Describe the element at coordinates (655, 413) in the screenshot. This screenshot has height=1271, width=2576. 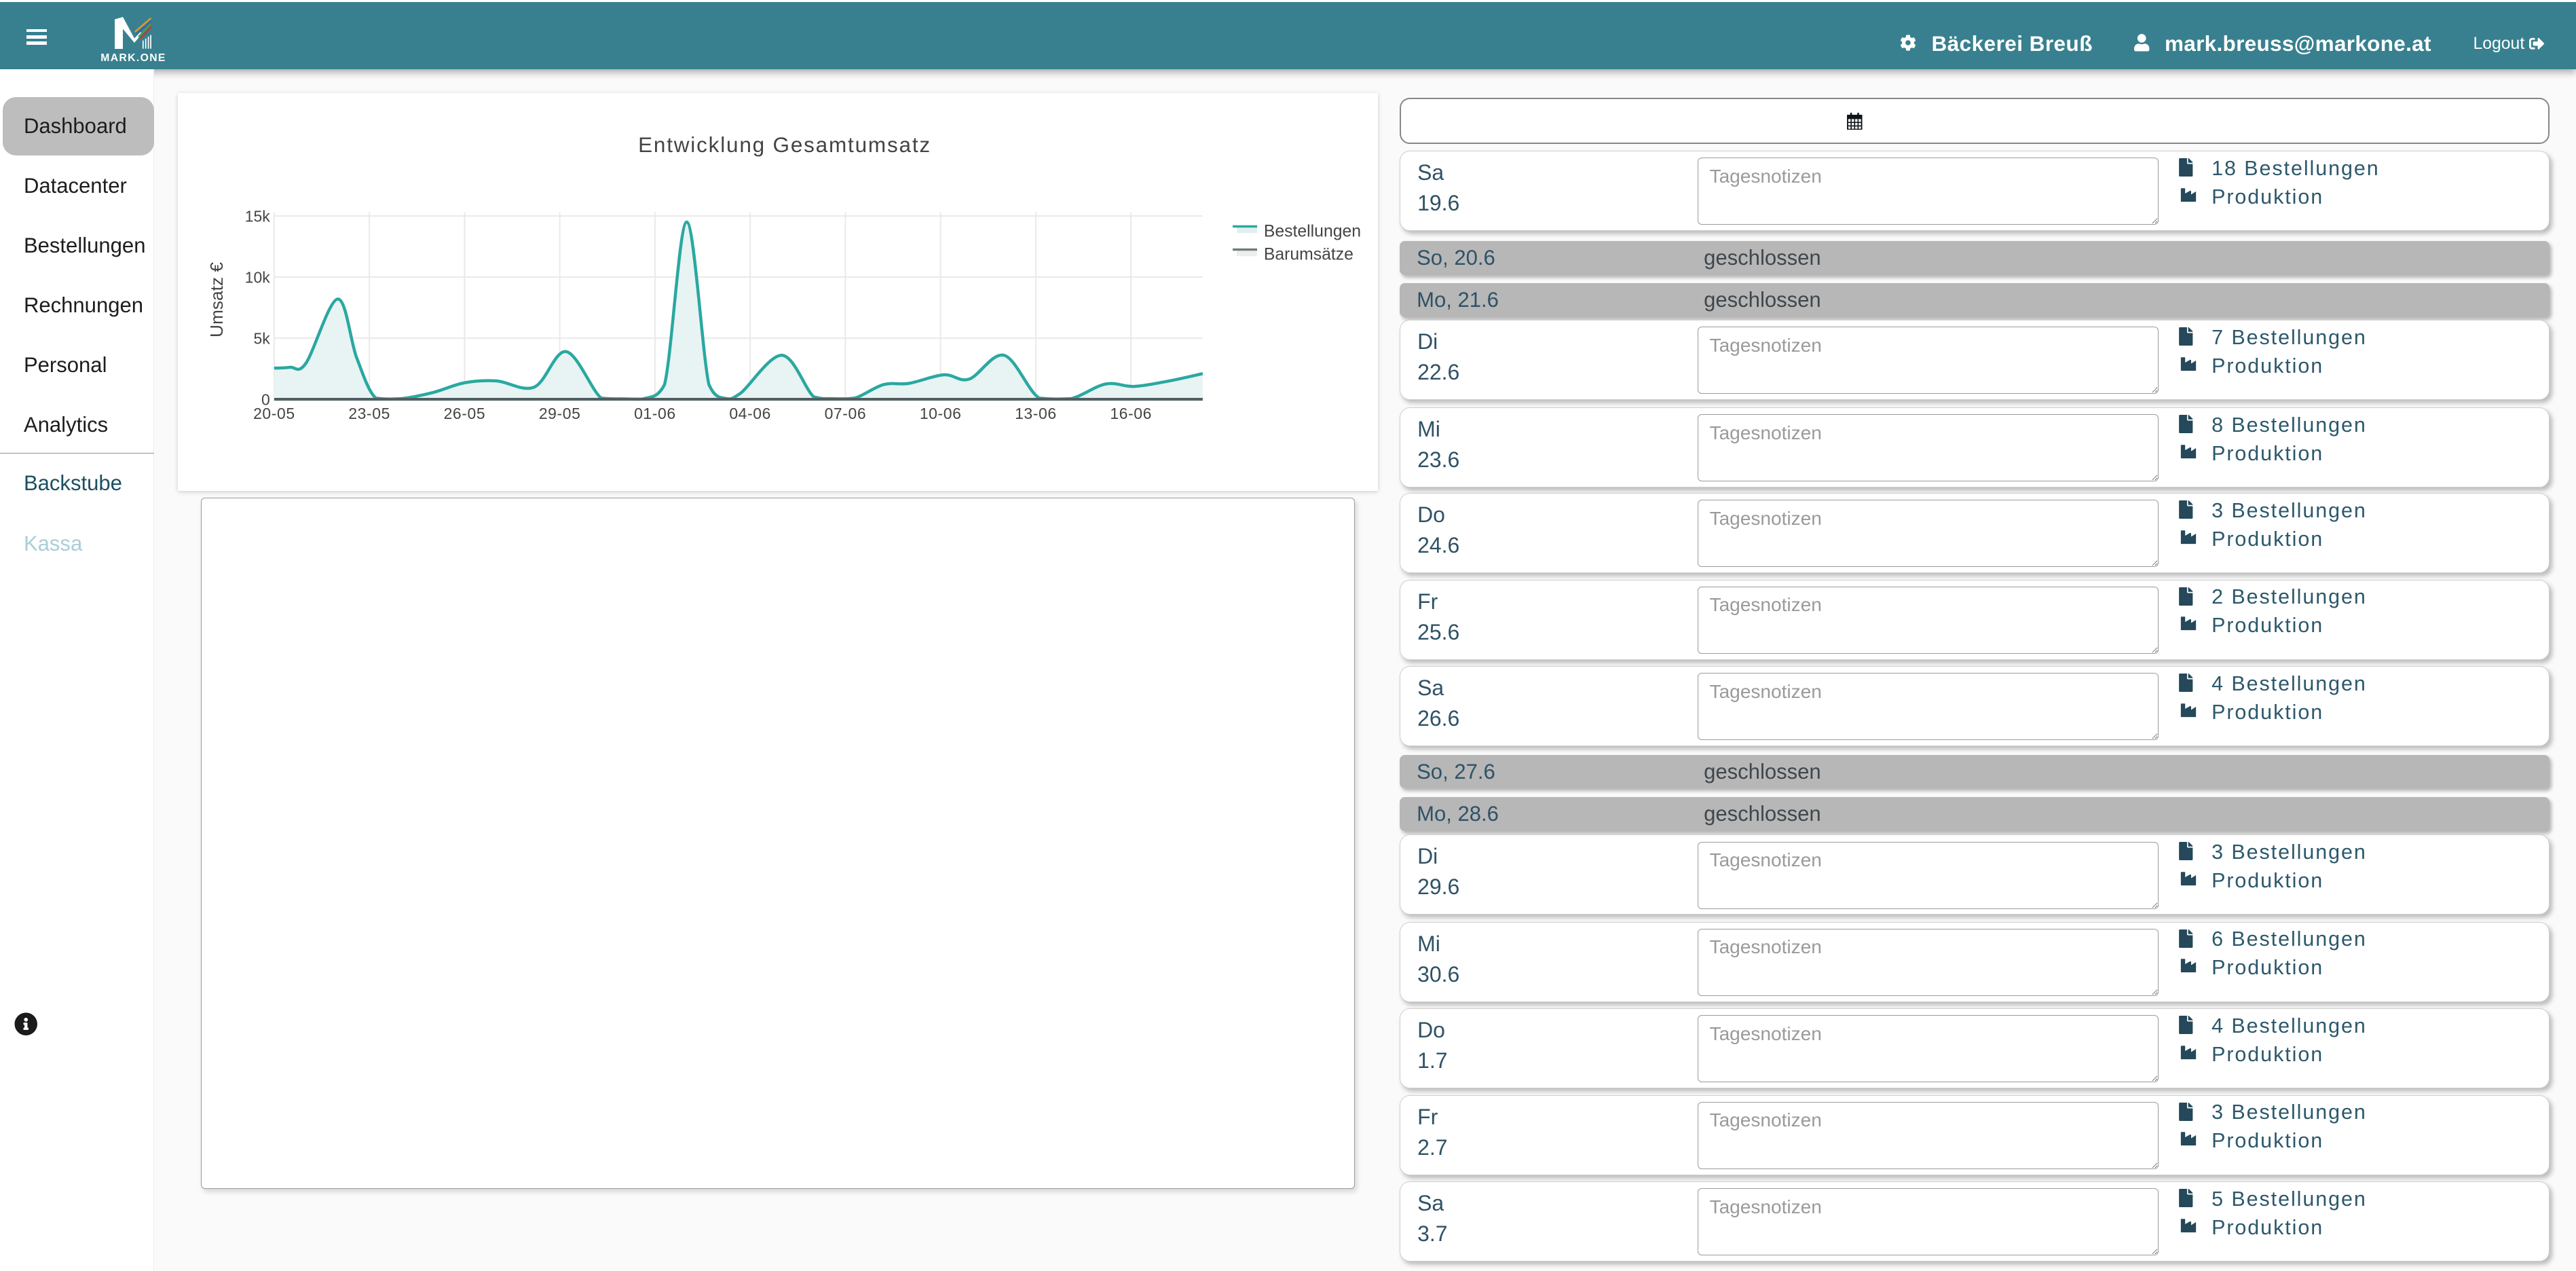
I see `svg-text: 01-06` at that location.